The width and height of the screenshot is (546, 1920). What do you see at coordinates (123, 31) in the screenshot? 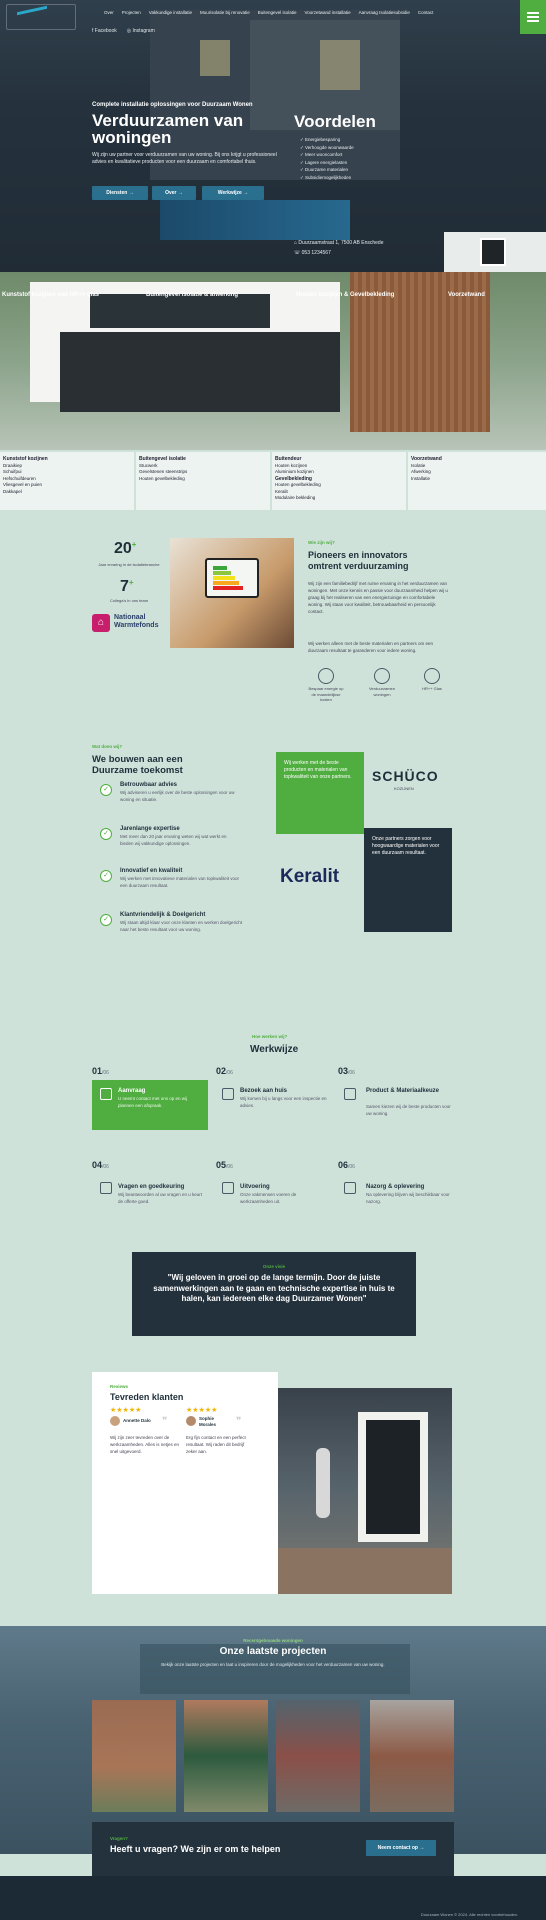
I see `social-links: f Facebook ◎ Instagram` at bounding box center [123, 31].